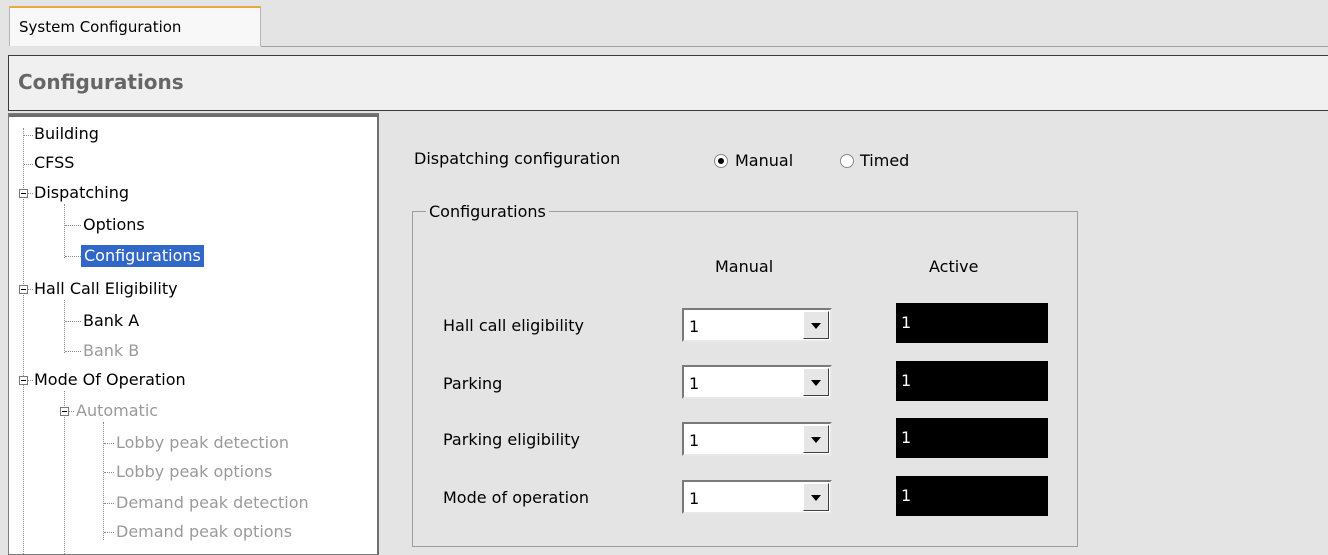  What do you see at coordinates (117, 411) in the screenshot?
I see `tree-item-automatic: Automatic` at bounding box center [117, 411].